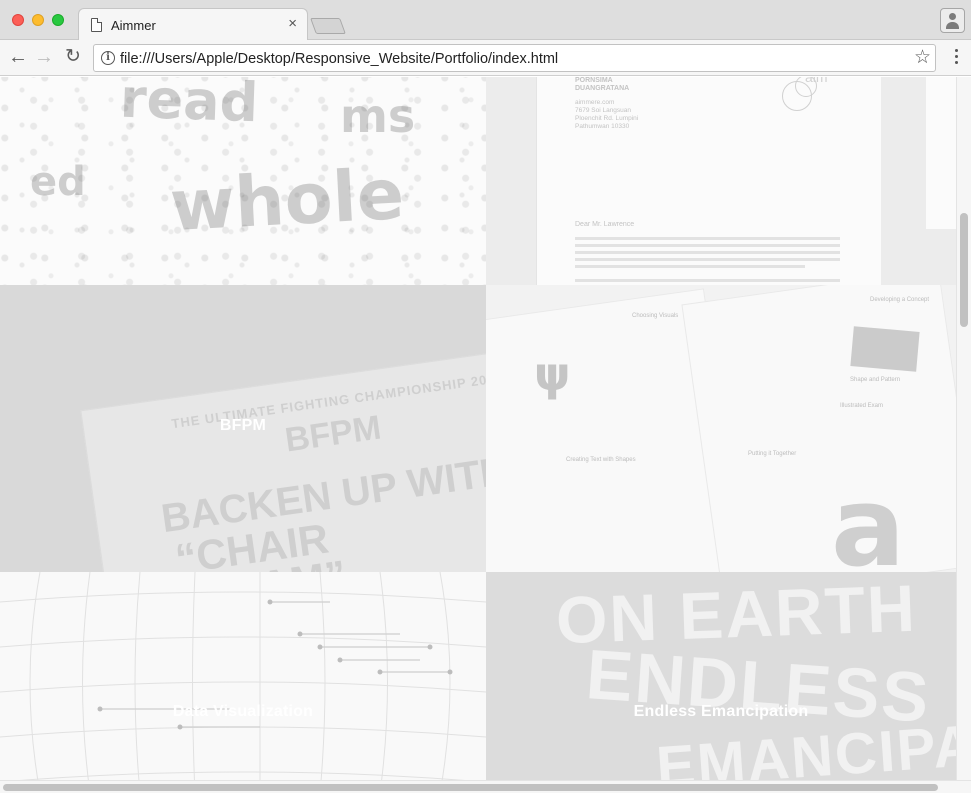 This screenshot has height=793, width=971. I want to click on print-label: Putting it Together, so click(772, 454).